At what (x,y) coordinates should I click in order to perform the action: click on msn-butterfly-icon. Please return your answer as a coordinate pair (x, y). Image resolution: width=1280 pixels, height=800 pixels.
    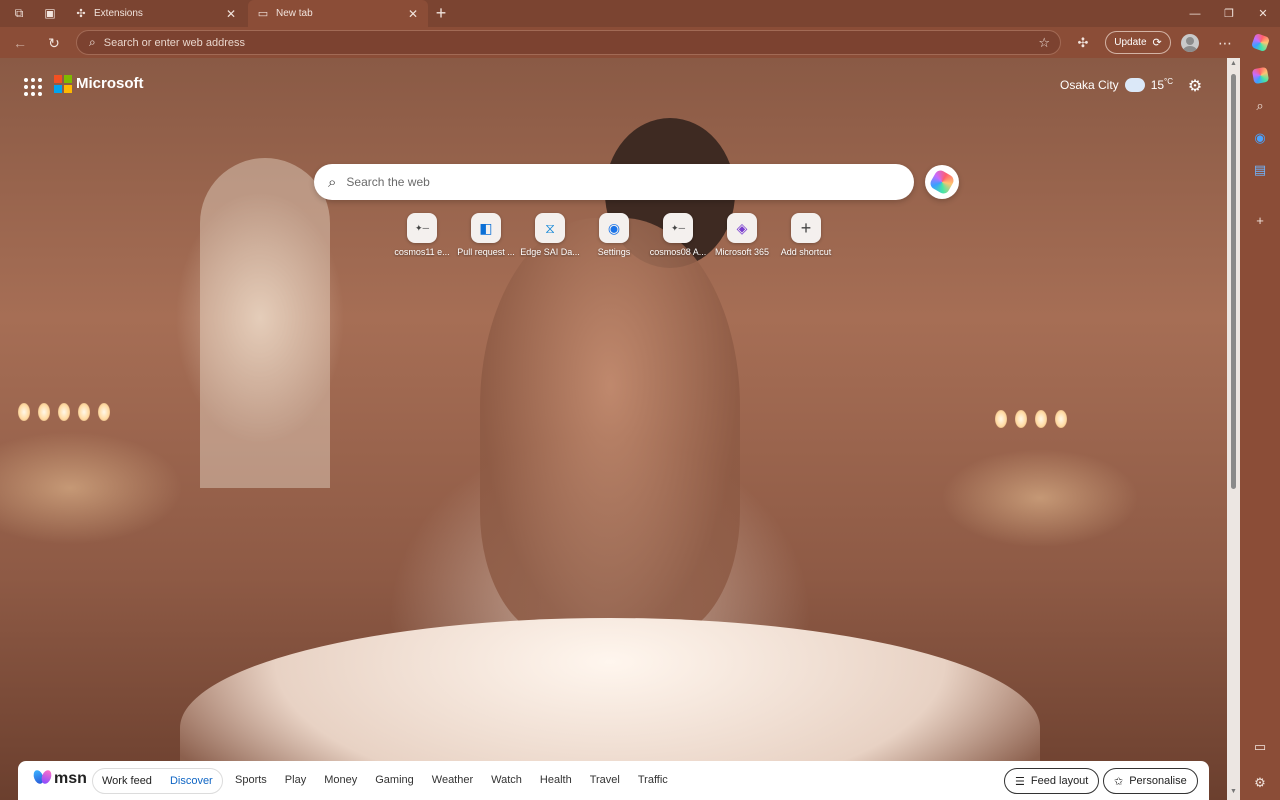
    Looking at the image, I should click on (43, 779).